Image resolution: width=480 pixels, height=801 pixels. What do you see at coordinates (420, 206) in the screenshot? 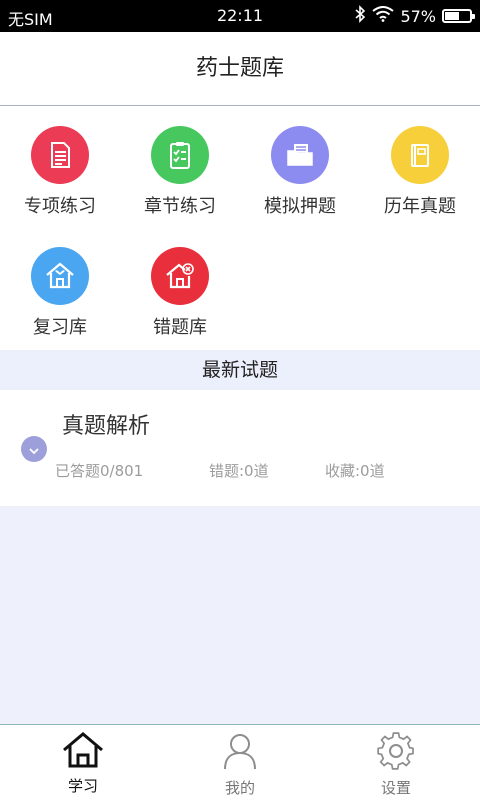
I see `category-label: 历年真题` at bounding box center [420, 206].